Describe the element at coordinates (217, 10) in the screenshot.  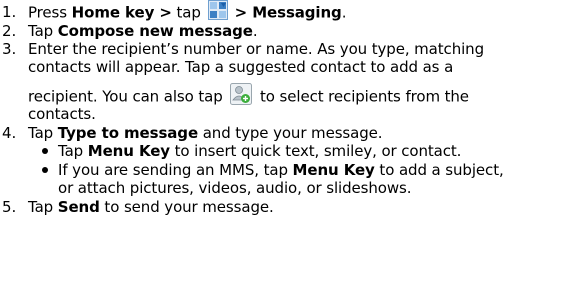
I see `launcher-grid-icon` at that location.